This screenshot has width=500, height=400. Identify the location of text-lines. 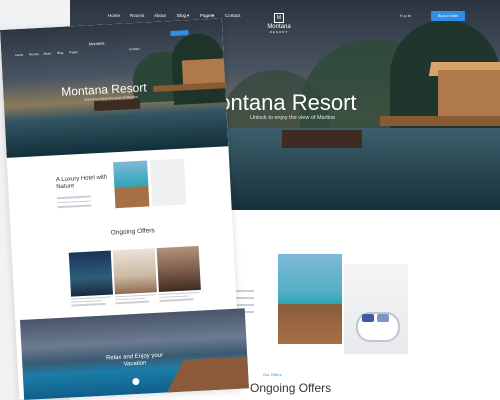
(74, 202).